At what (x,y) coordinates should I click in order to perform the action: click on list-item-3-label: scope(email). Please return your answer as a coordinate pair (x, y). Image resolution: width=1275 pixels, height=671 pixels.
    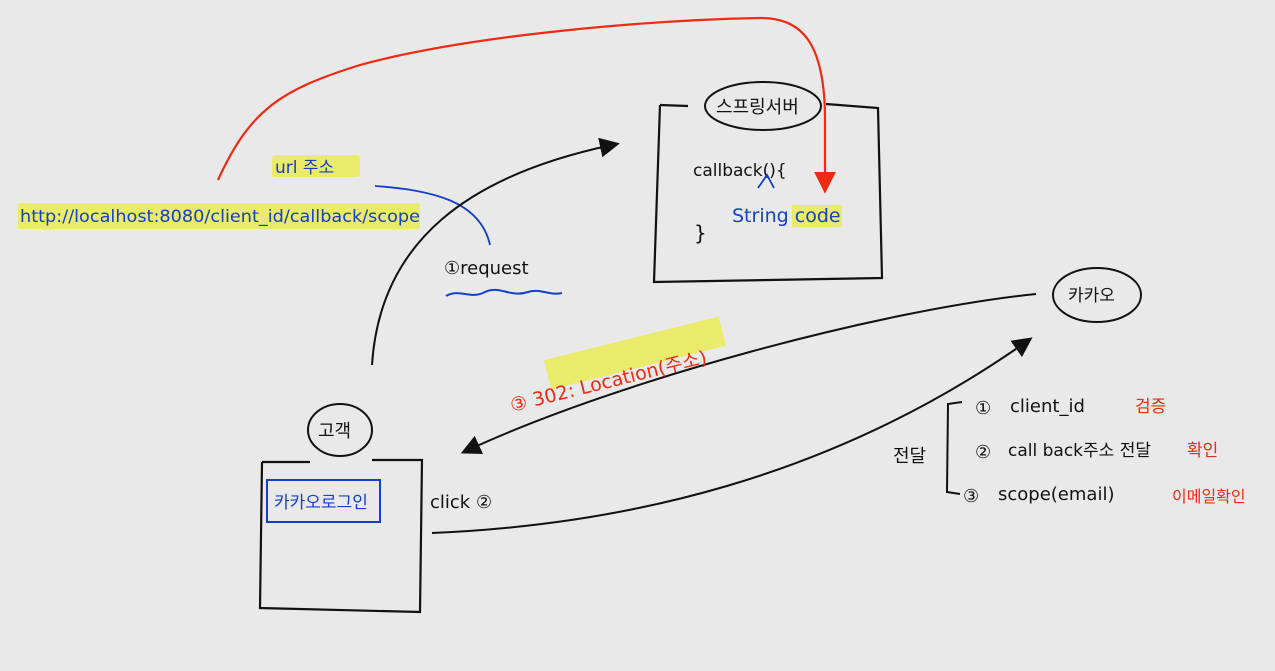
    Looking at the image, I should click on (1056, 494).